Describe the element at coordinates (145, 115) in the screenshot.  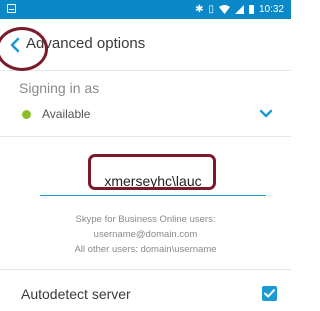
I see `presence-dropdown: Available` at that location.